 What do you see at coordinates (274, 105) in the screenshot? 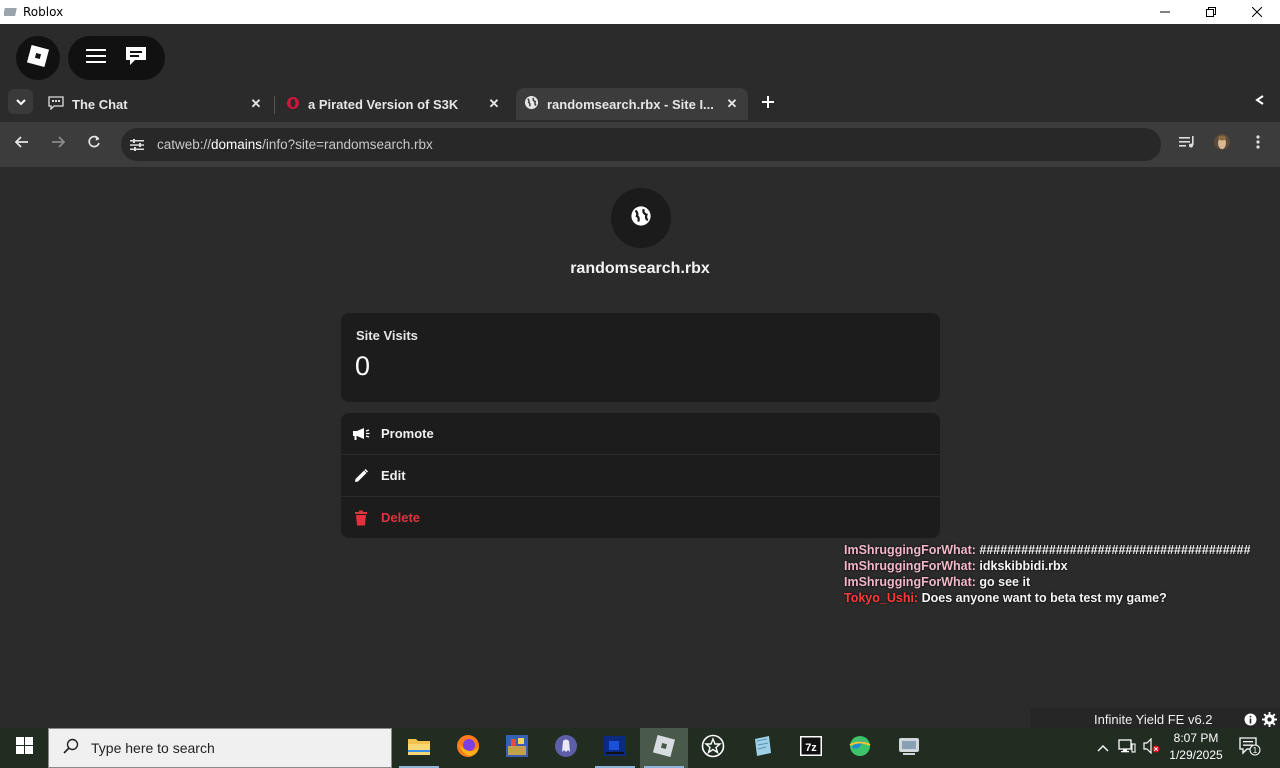
I see `tab-divider` at bounding box center [274, 105].